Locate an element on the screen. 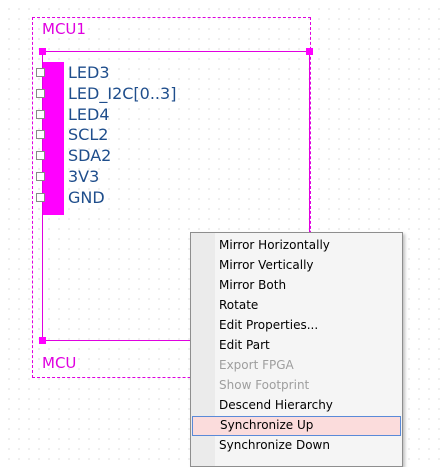  menu-item-synchronize-down: Synchronize Down is located at coordinates (296, 446).